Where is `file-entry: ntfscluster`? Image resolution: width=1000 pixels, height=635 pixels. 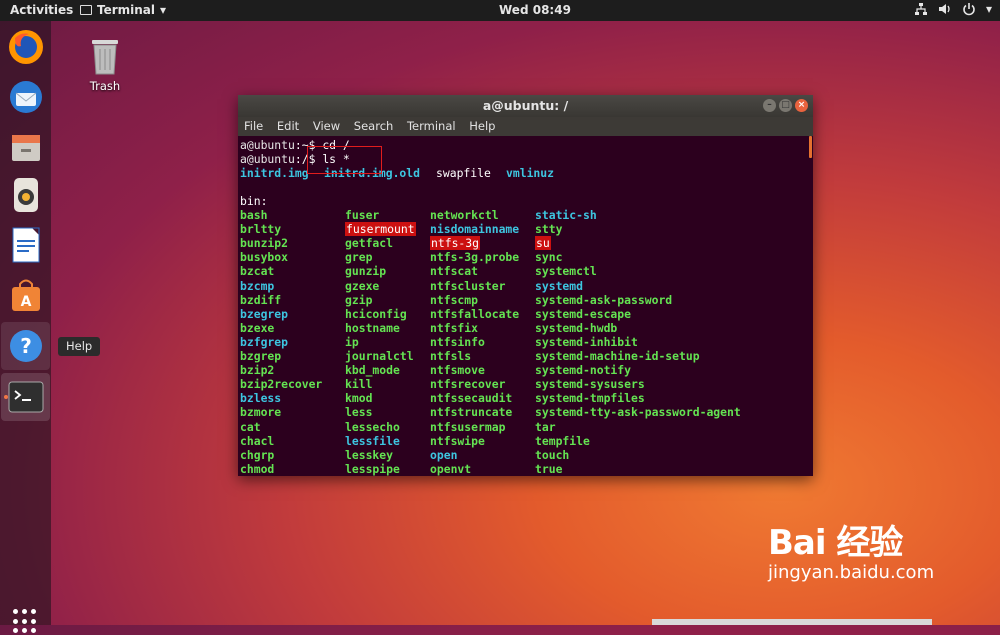 file-entry: ntfscluster is located at coordinates (468, 285).